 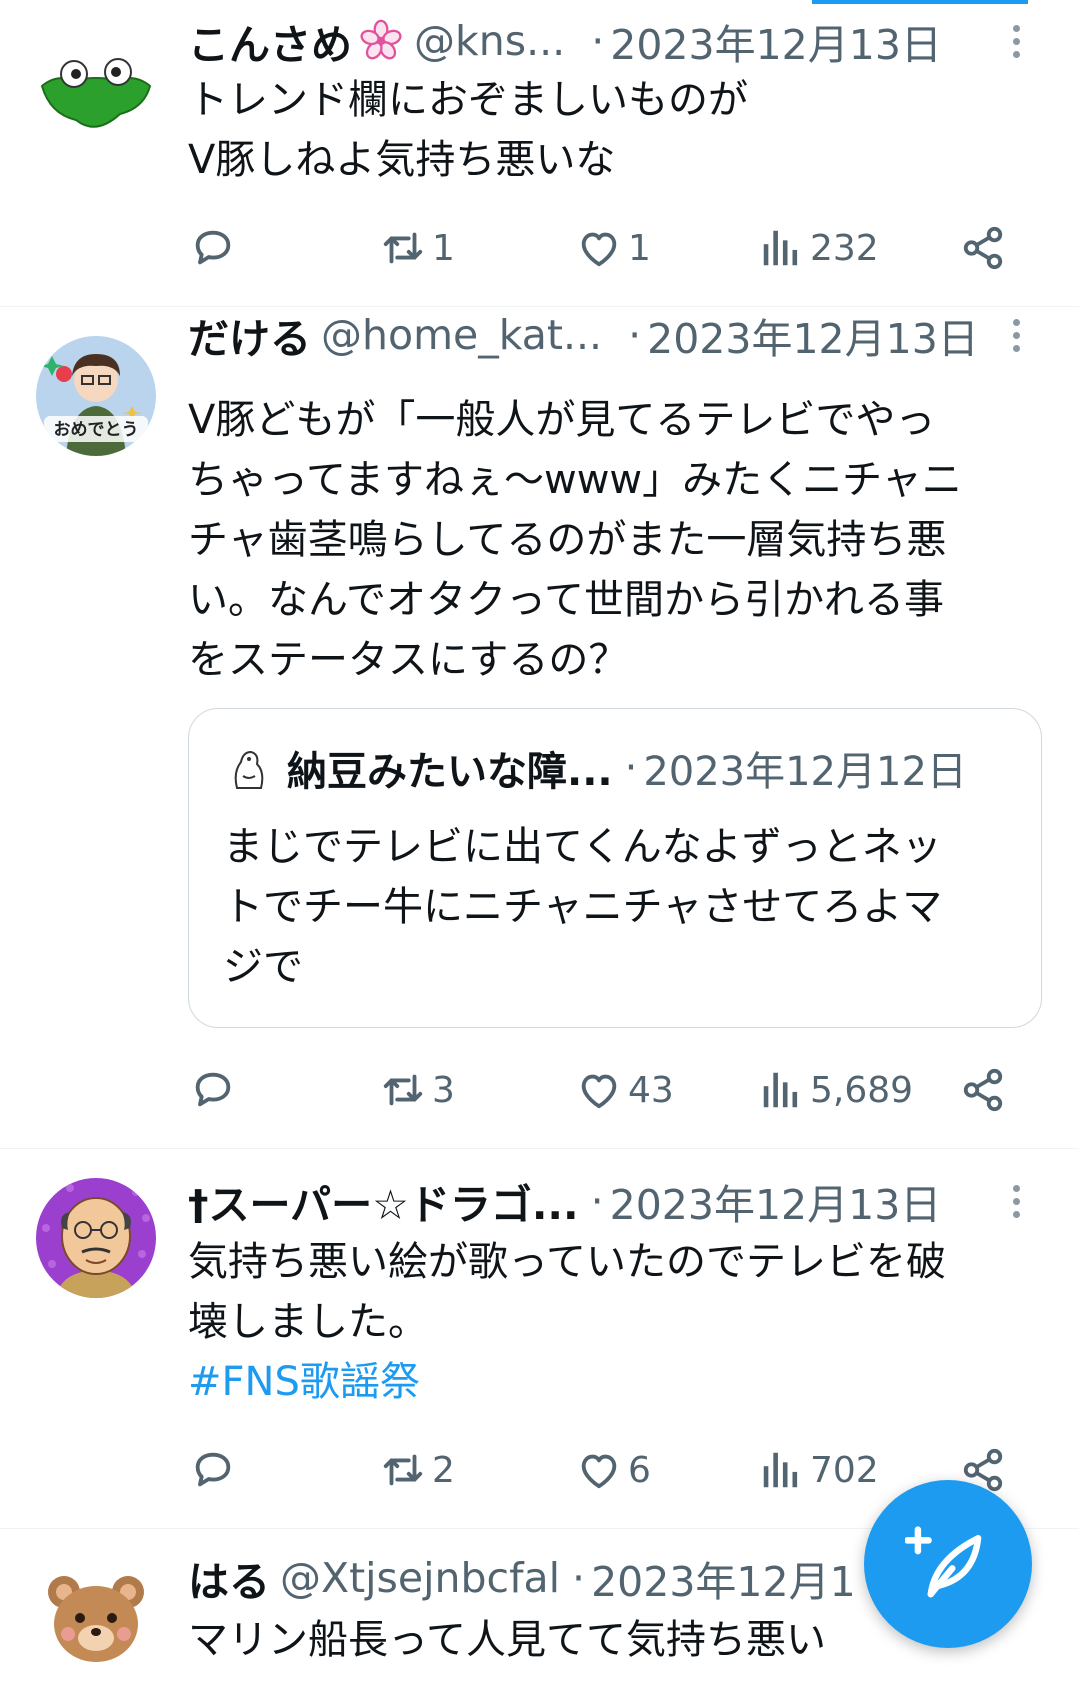 What do you see at coordinates (468, 100) in the screenshot?
I see `tweet-text-line: トレンド欄におぞましいものが` at bounding box center [468, 100].